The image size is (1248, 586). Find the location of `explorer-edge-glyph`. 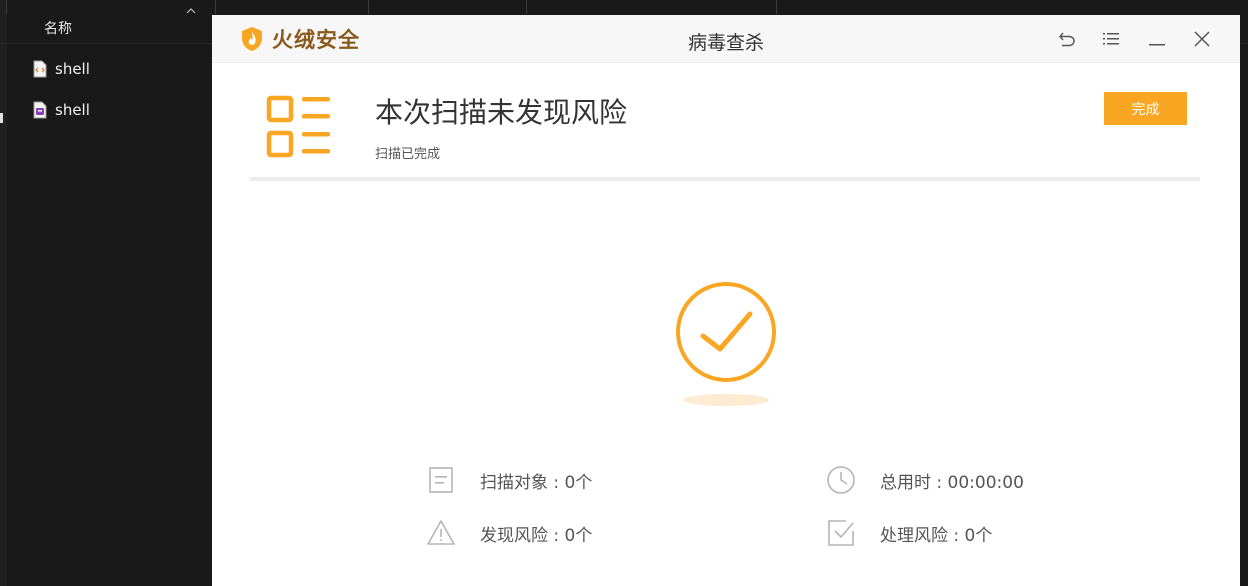

explorer-edge-glyph is located at coordinates (1, 118).